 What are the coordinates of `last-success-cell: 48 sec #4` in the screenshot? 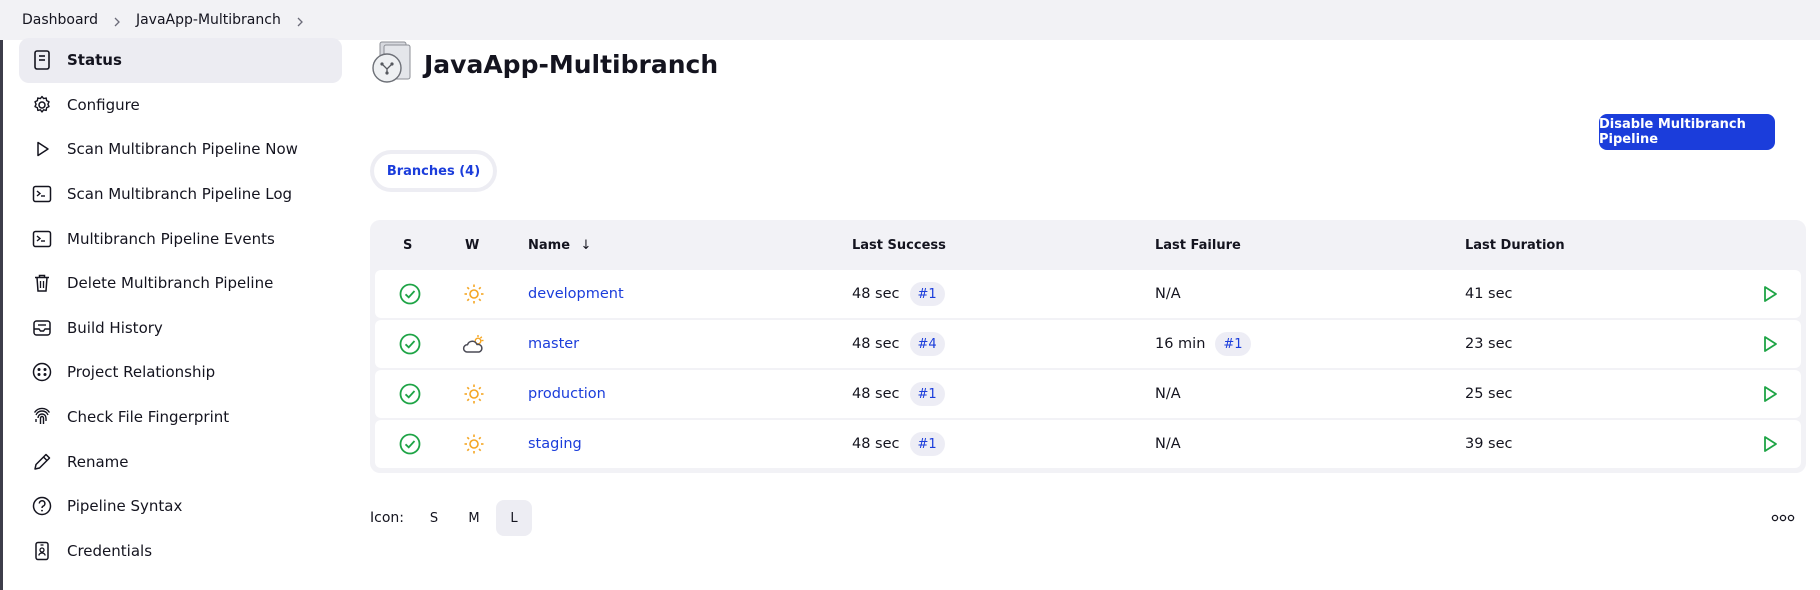 It's located at (898, 344).